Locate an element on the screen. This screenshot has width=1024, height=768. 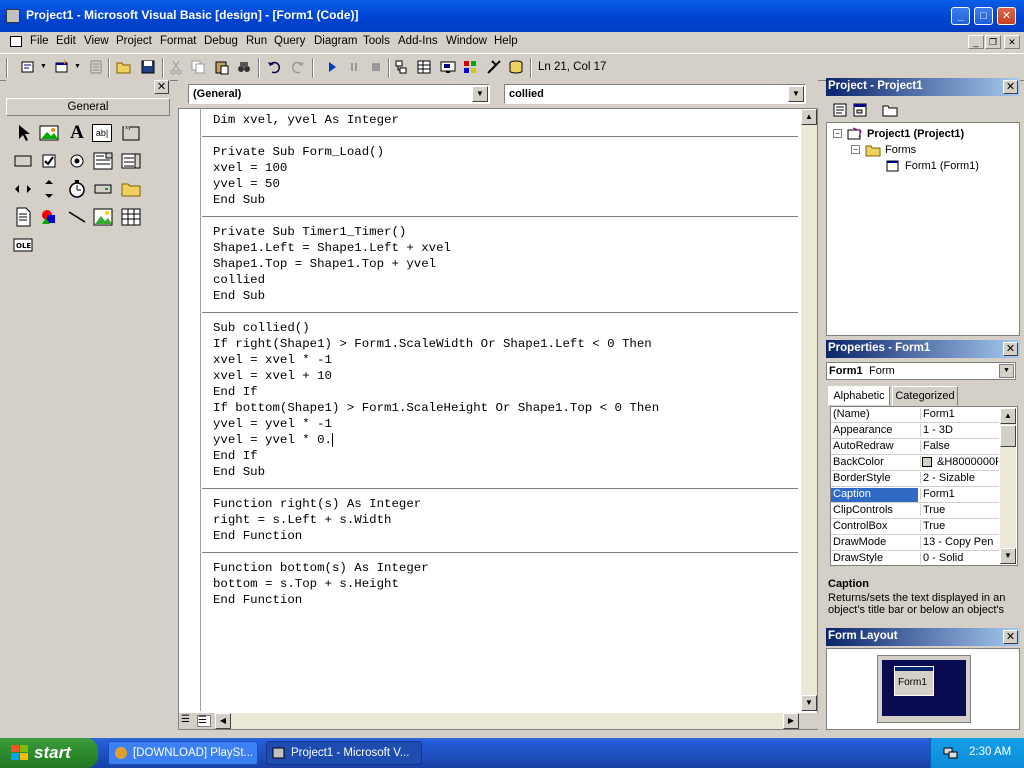
dirlistbox-tool-icon is located at coordinates (131, 189).